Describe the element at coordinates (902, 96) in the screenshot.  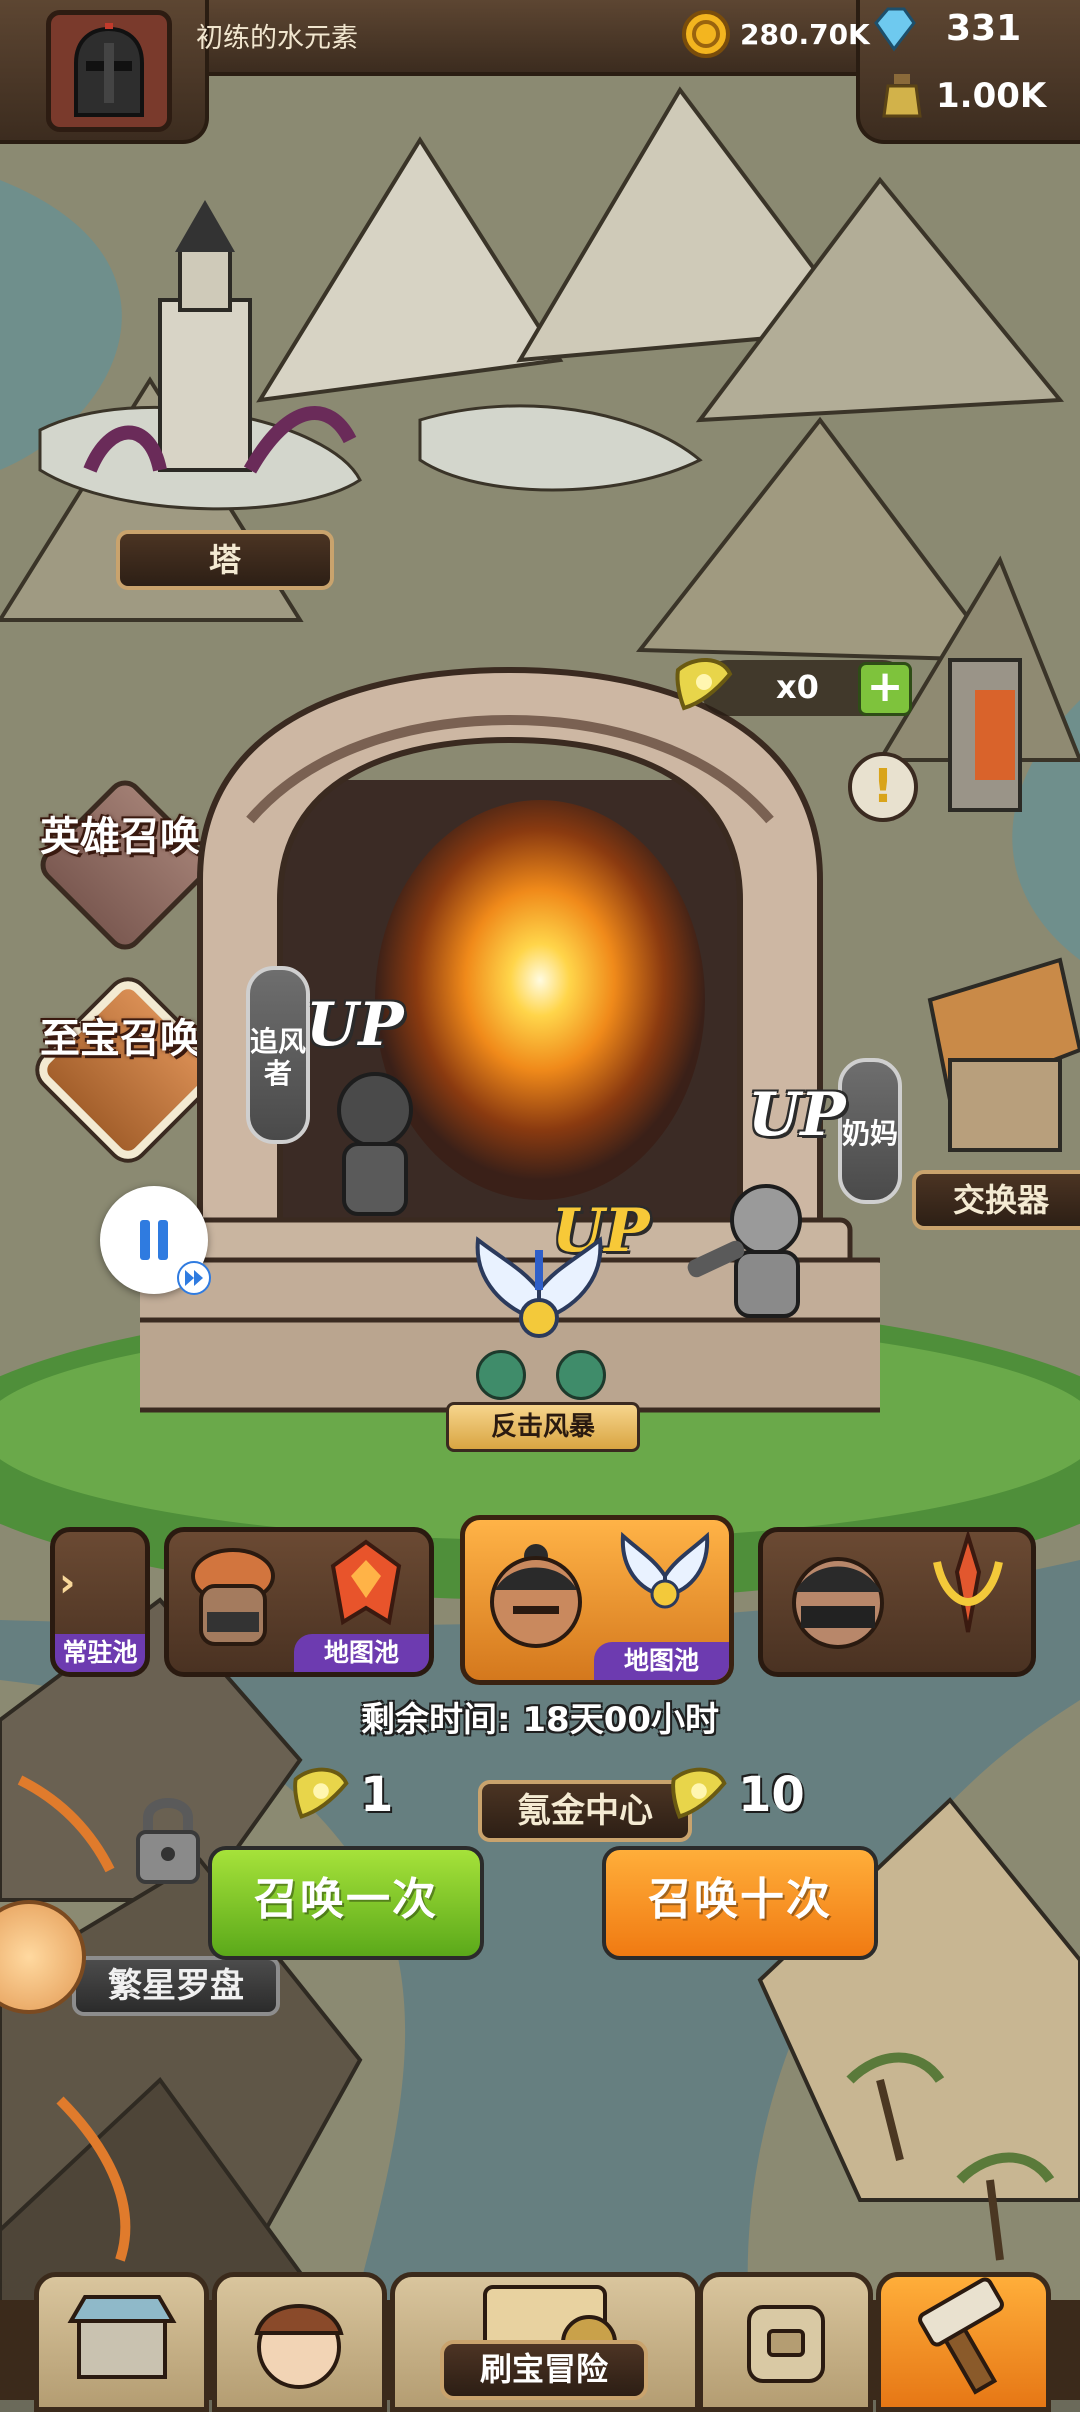
I see `potion-bottle-icon` at that location.